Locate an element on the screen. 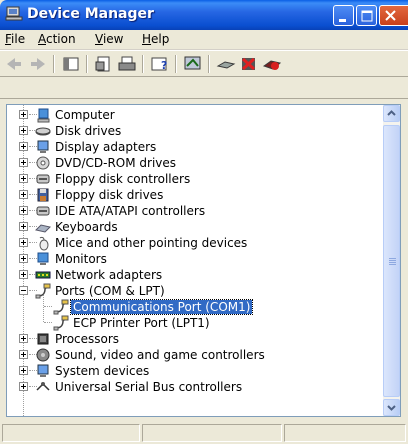  tree-item: Floppy disk drives is located at coordinates (196, 195).